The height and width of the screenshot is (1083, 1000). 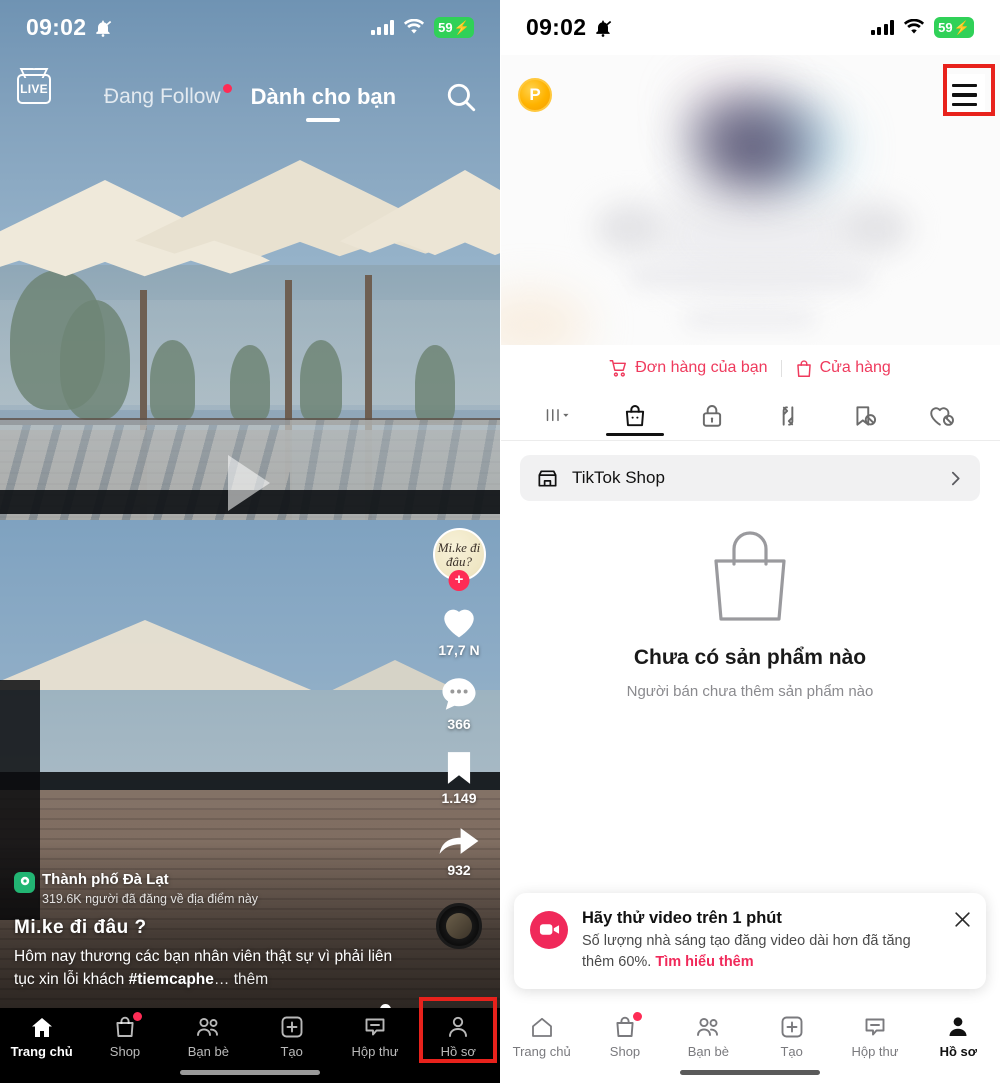 I want to click on tab-shop, so click(x=635, y=416).